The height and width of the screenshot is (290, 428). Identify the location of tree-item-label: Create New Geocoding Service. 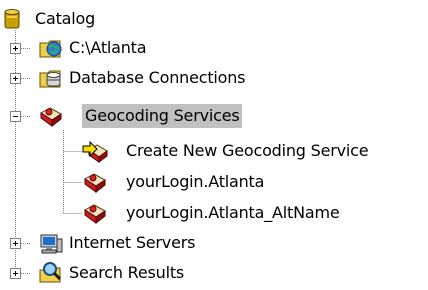
(247, 150).